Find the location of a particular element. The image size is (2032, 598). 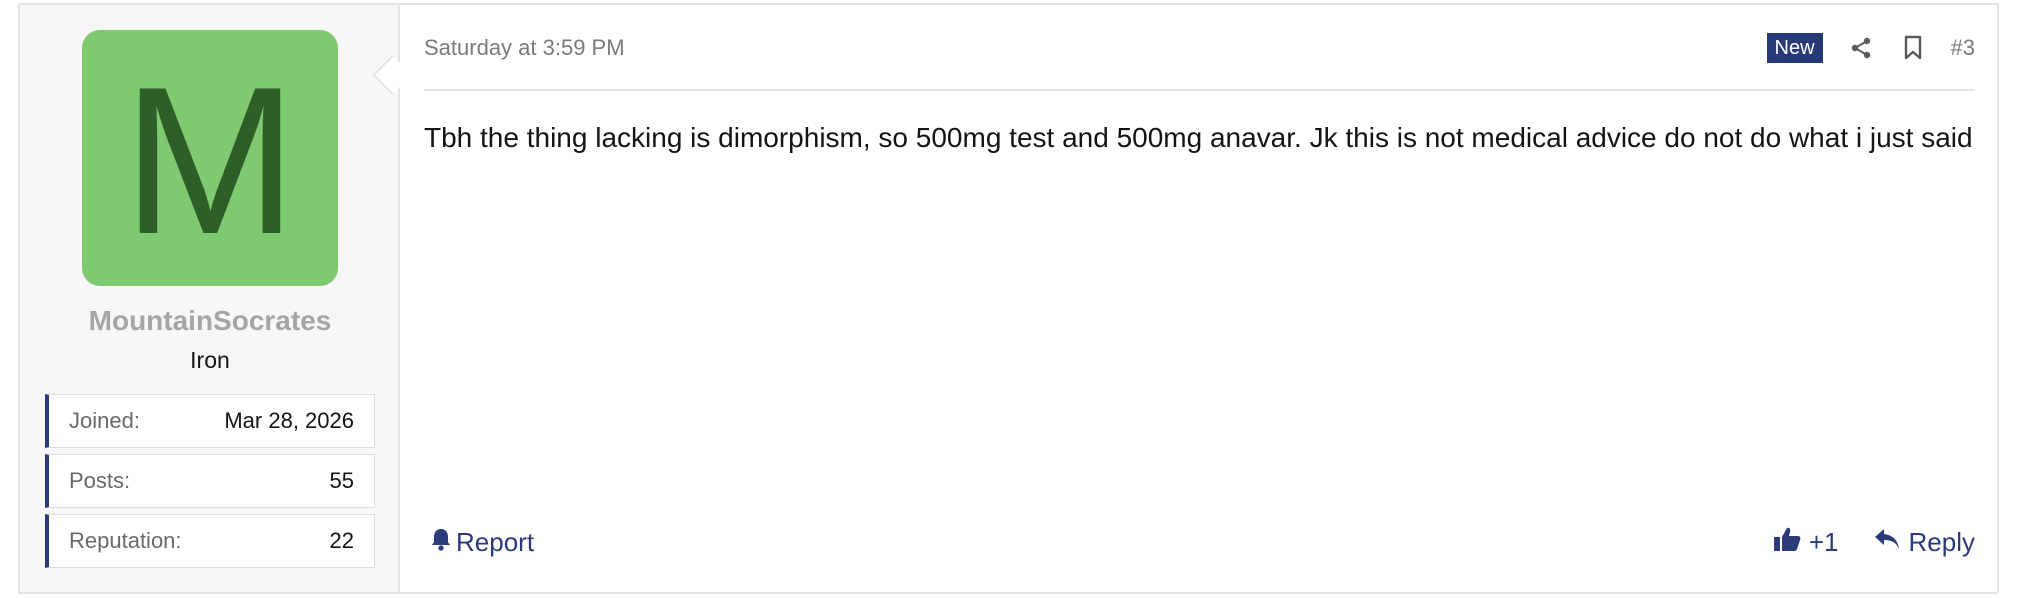

avatar-letter: M is located at coordinates (210, 160).